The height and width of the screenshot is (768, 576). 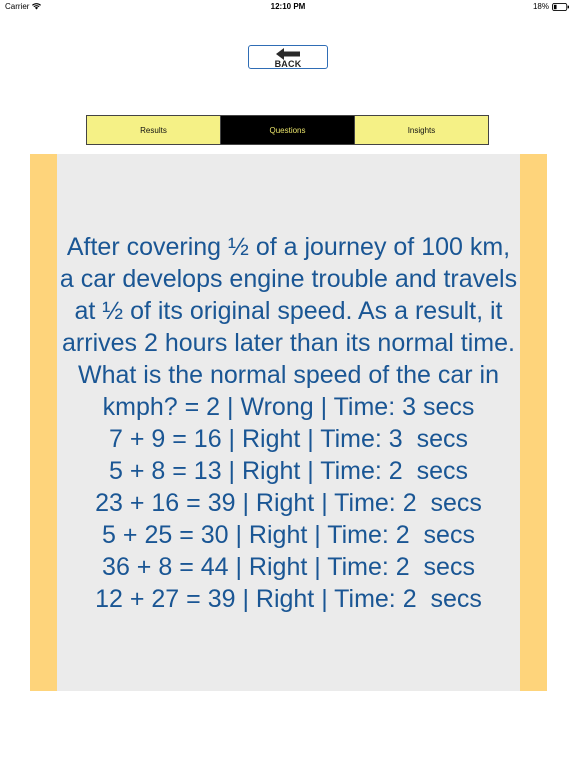 What do you see at coordinates (288, 57) in the screenshot?
I see `back-button: BACK` at bounding box center [288, 57].